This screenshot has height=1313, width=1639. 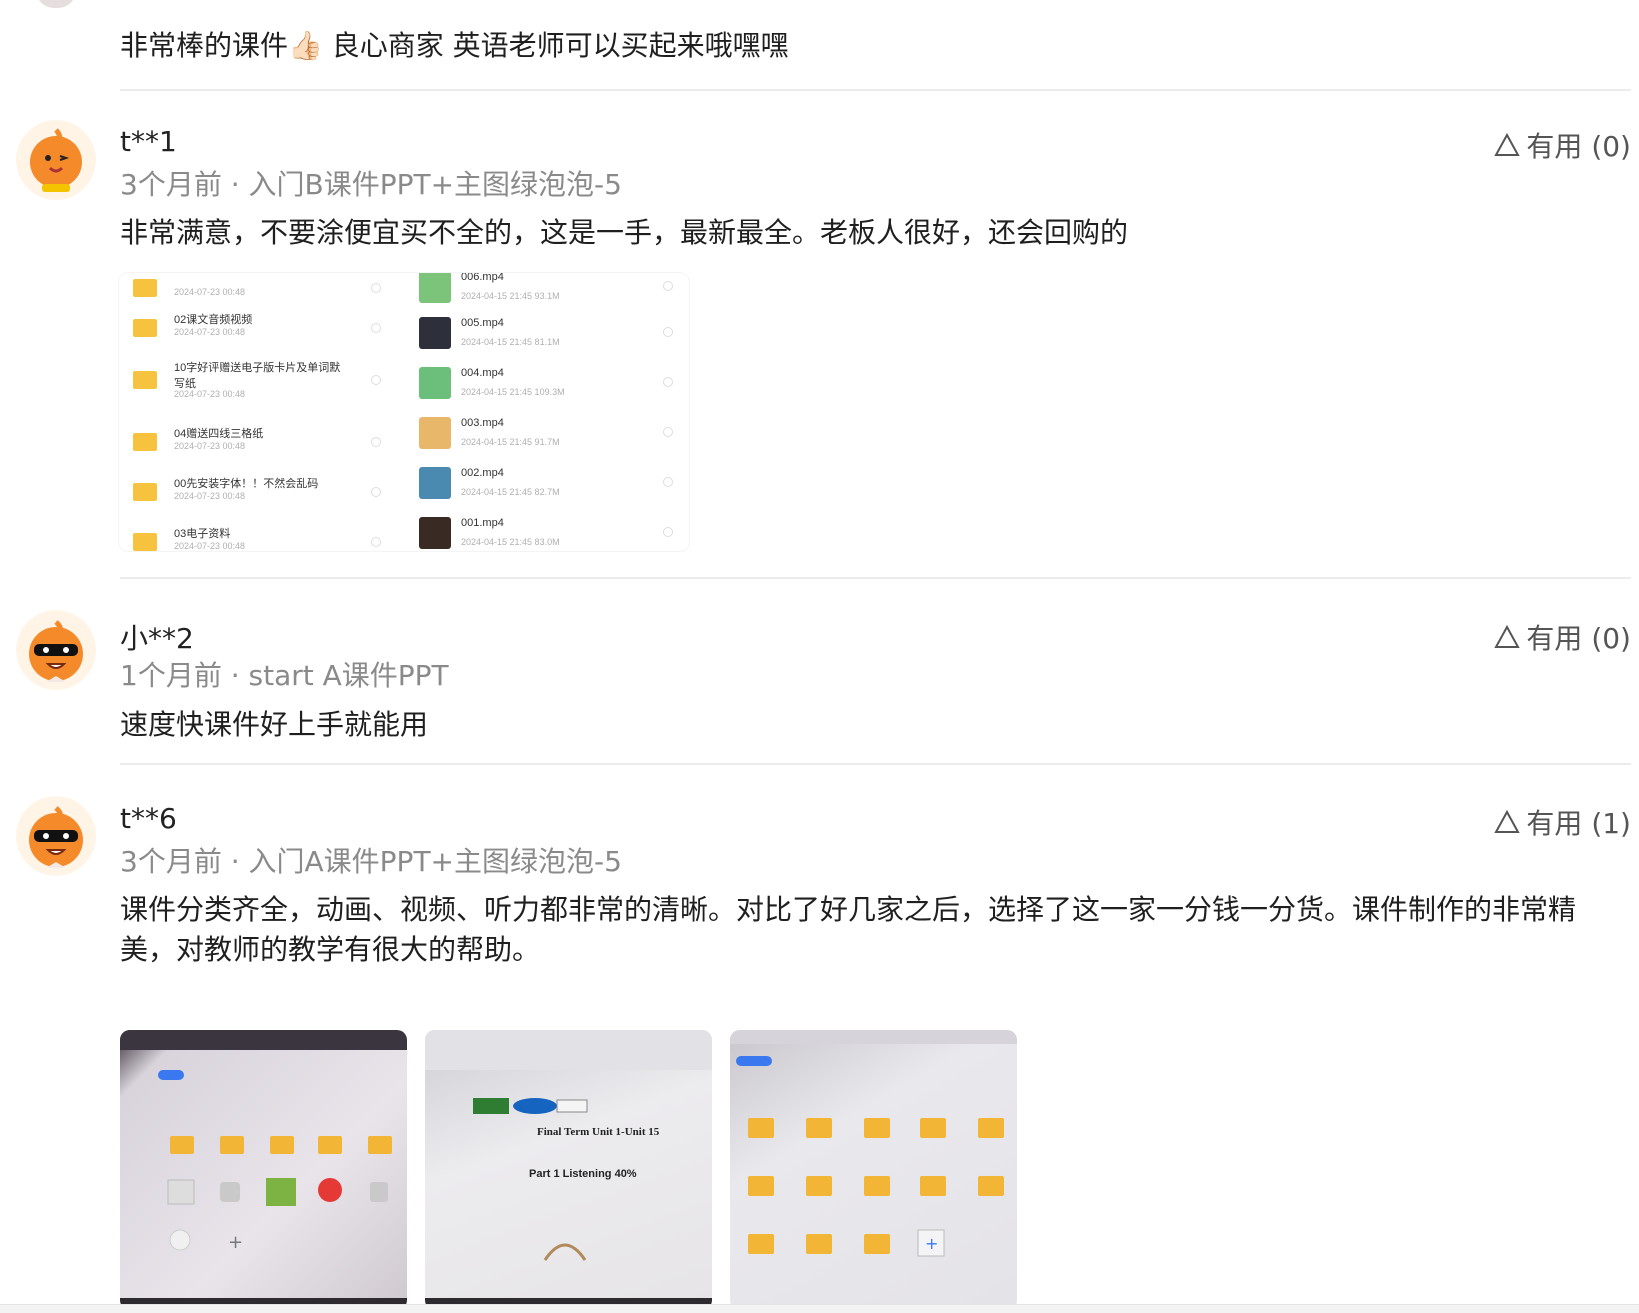 What do you see at coordinates (482, 373) in the screenshot?
I see `file-name: 004.mp4` at bounding box center [482, 373].